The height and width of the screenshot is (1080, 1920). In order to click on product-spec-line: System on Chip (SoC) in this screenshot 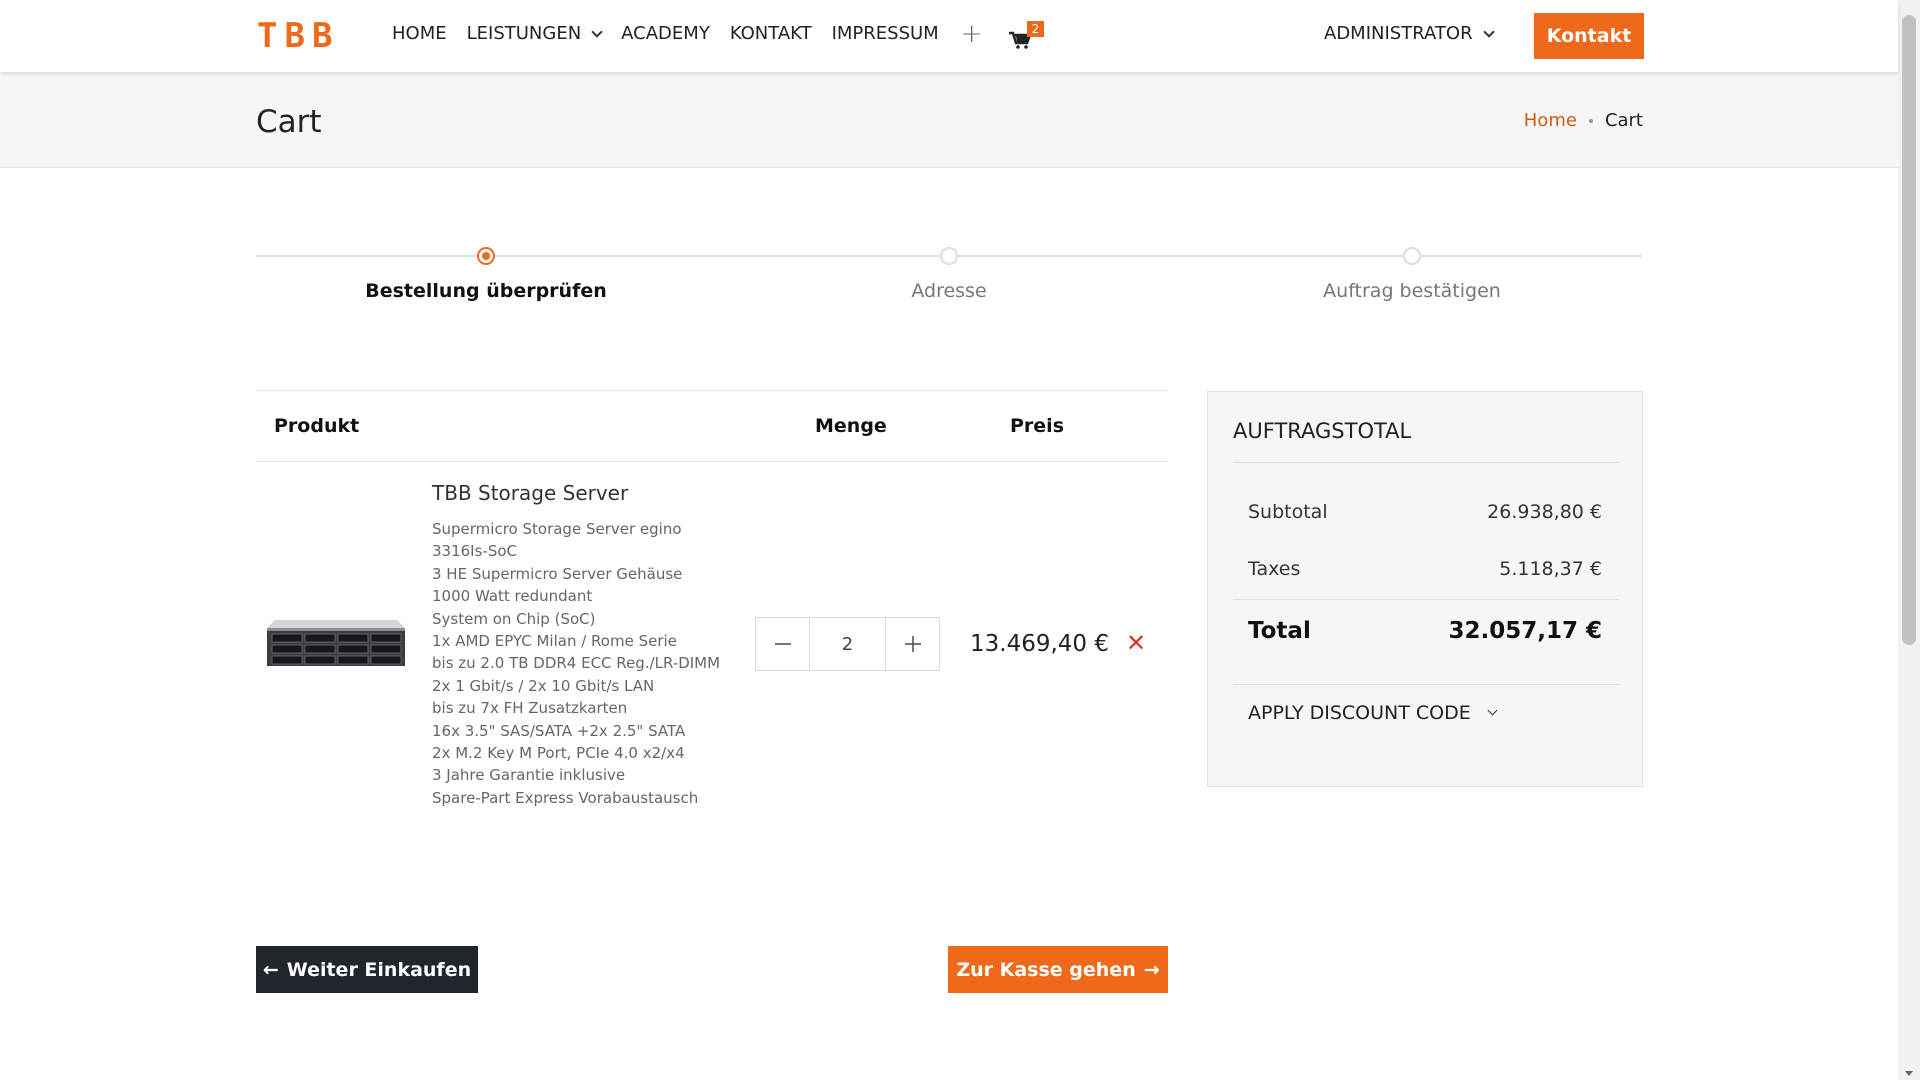, I will do `click(514, 618)`.